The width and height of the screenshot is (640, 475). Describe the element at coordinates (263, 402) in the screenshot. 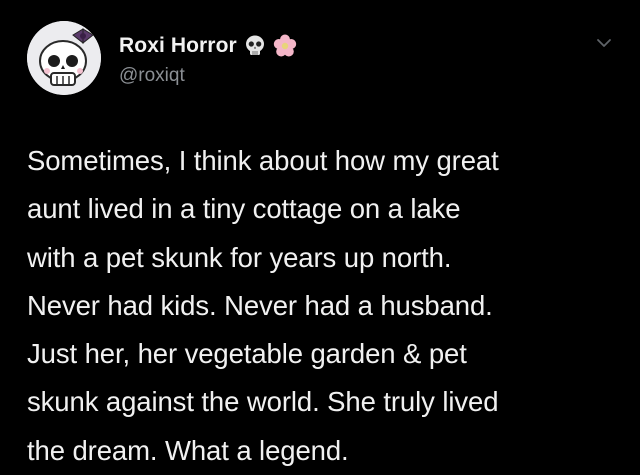

I see `tweet-text-line: skunk against the world. She truly lived` at that location.